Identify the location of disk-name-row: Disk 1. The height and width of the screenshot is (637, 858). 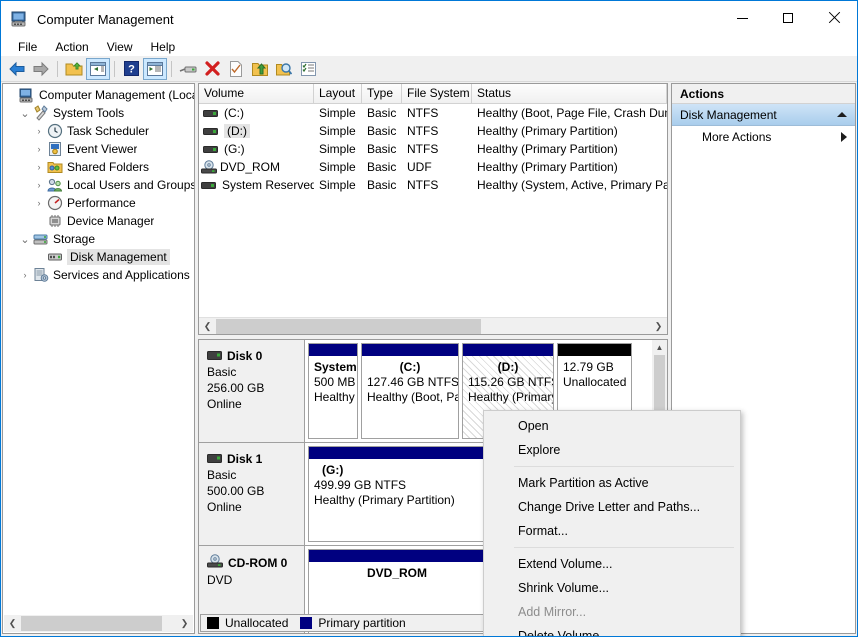
(251, 459).